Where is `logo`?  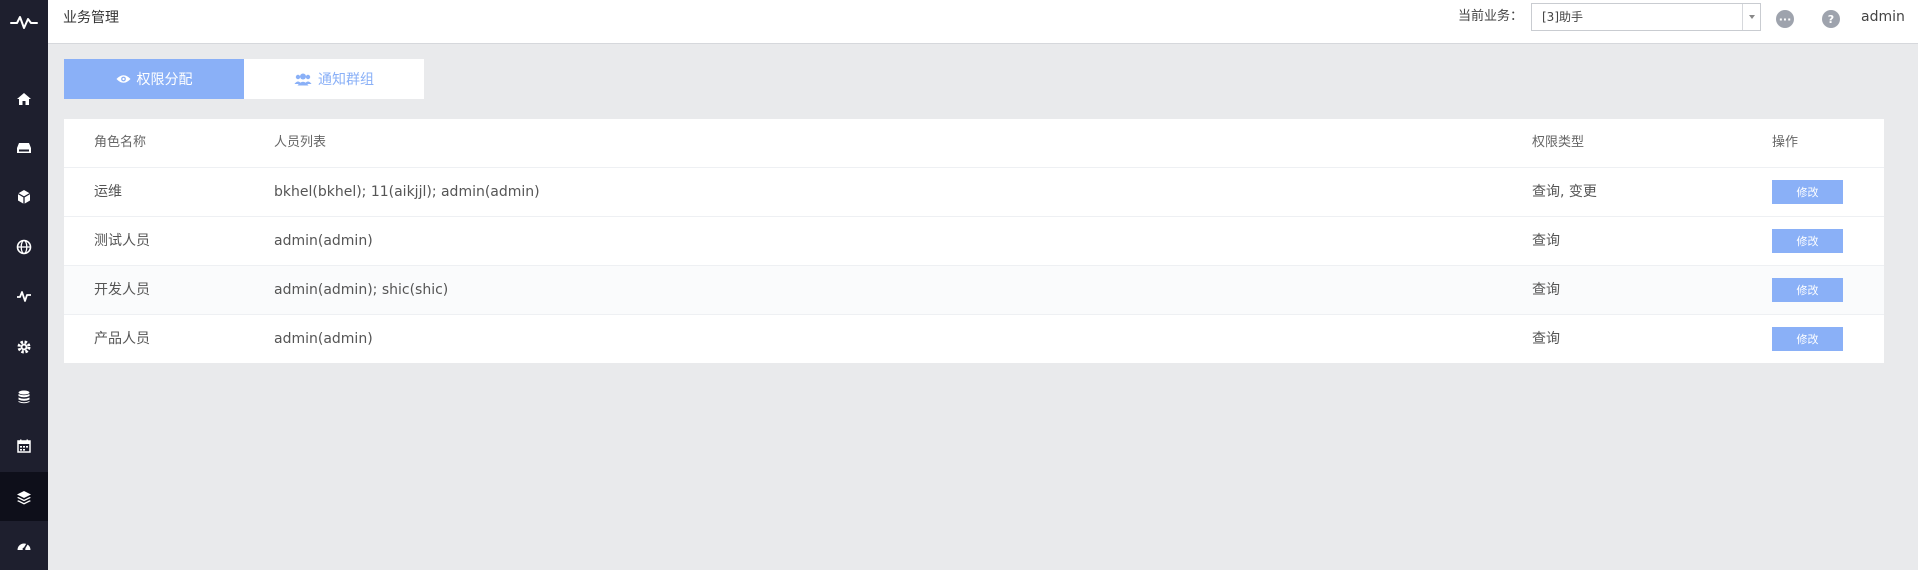 logo is located at coordinates (24, 22).